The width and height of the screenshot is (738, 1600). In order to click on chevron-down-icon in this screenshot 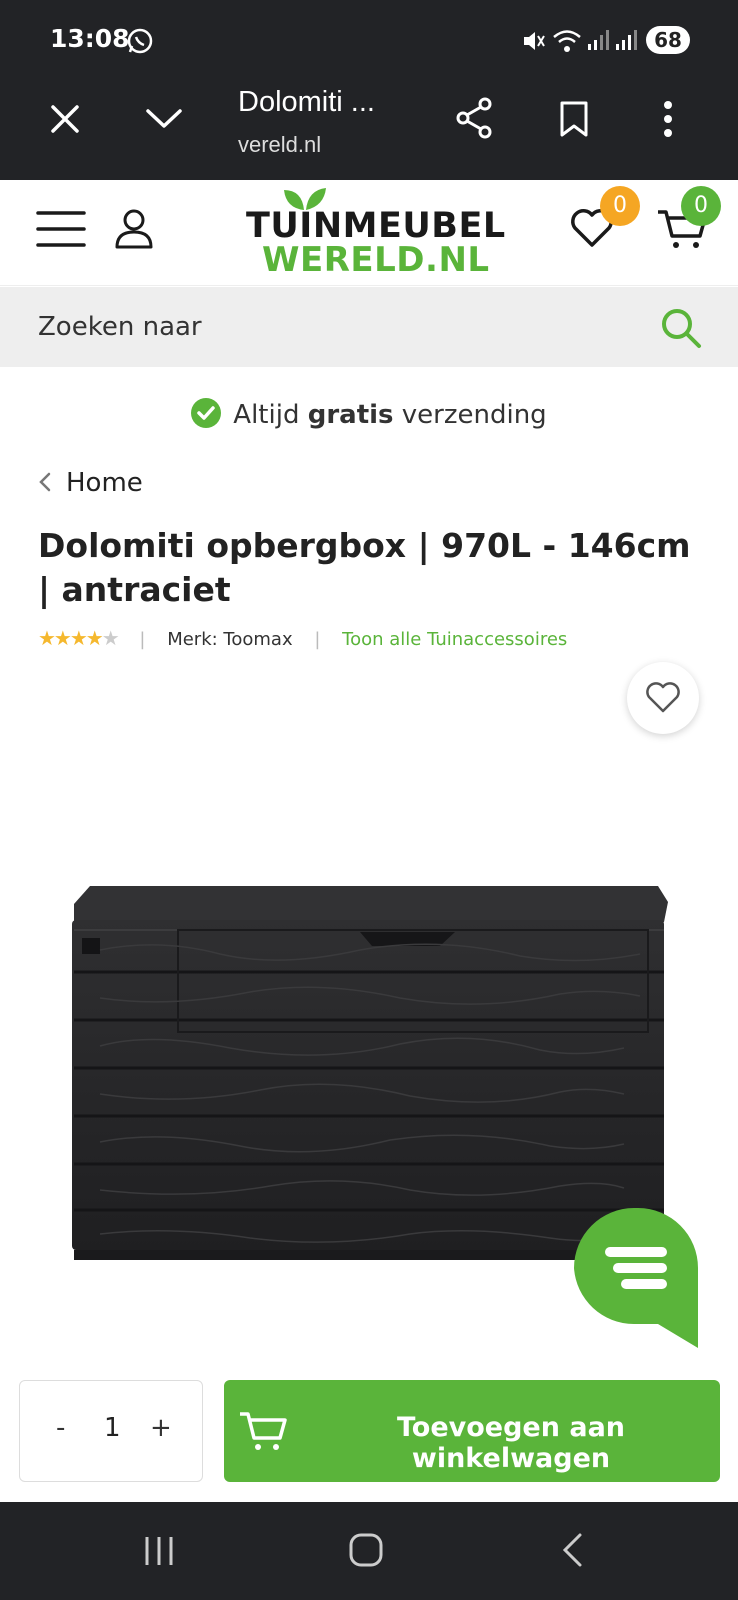, I will do `click(164, 119)`.